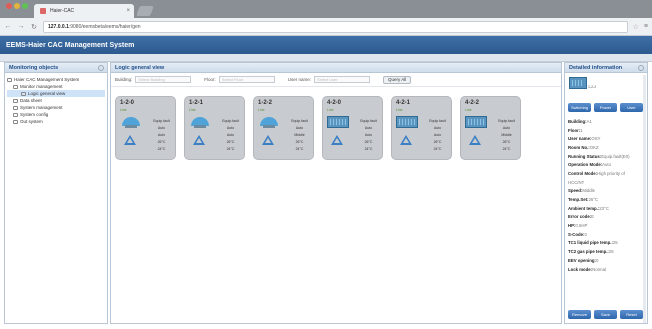 This screenshot has height=329, width=652. What do you see at coordinates (128, 11) in the screenshot?
I see `tab-close-icon: ×` at bounding box center [128, 11].